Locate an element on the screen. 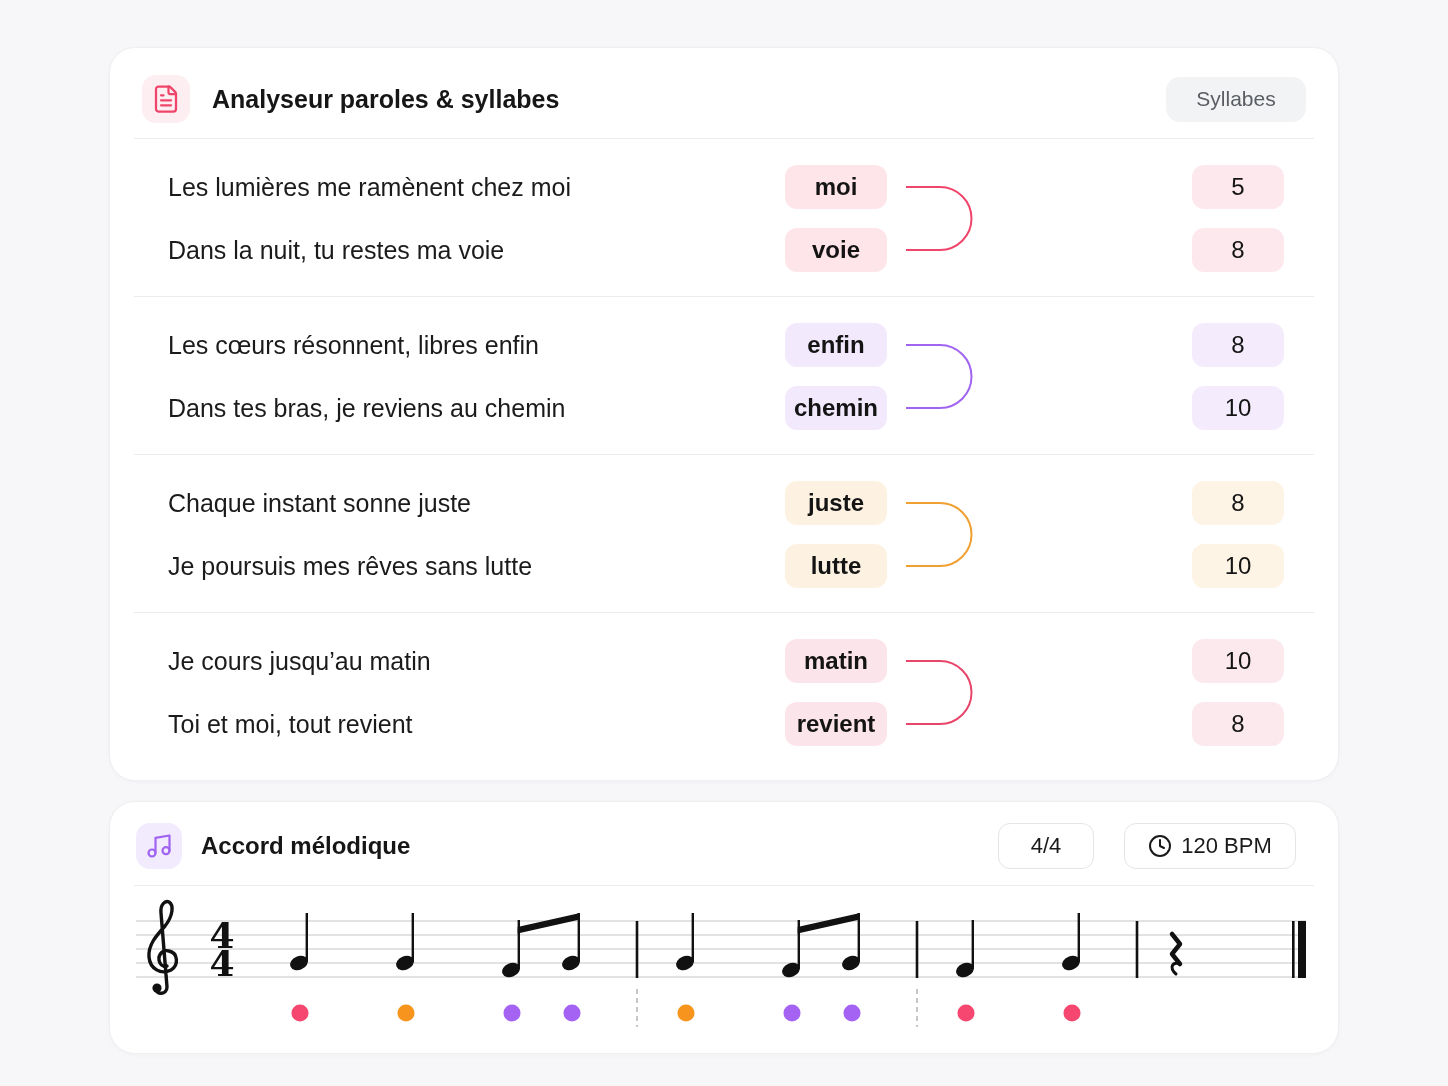  tempo-button: 120 BPM is located at coordinates (1210, 846).